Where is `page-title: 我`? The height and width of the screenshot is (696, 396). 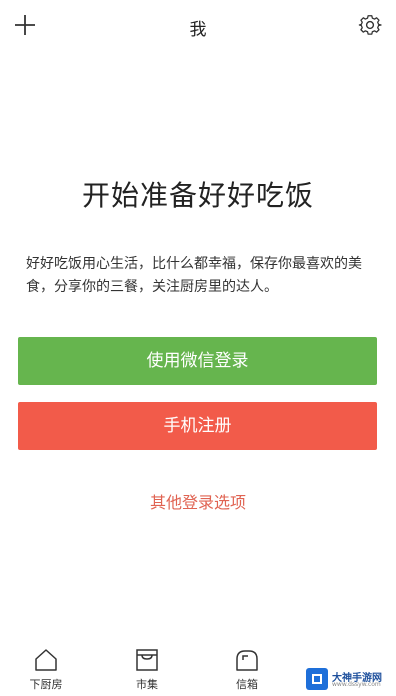 page-title: 我 is located at coordinates (198, 30).